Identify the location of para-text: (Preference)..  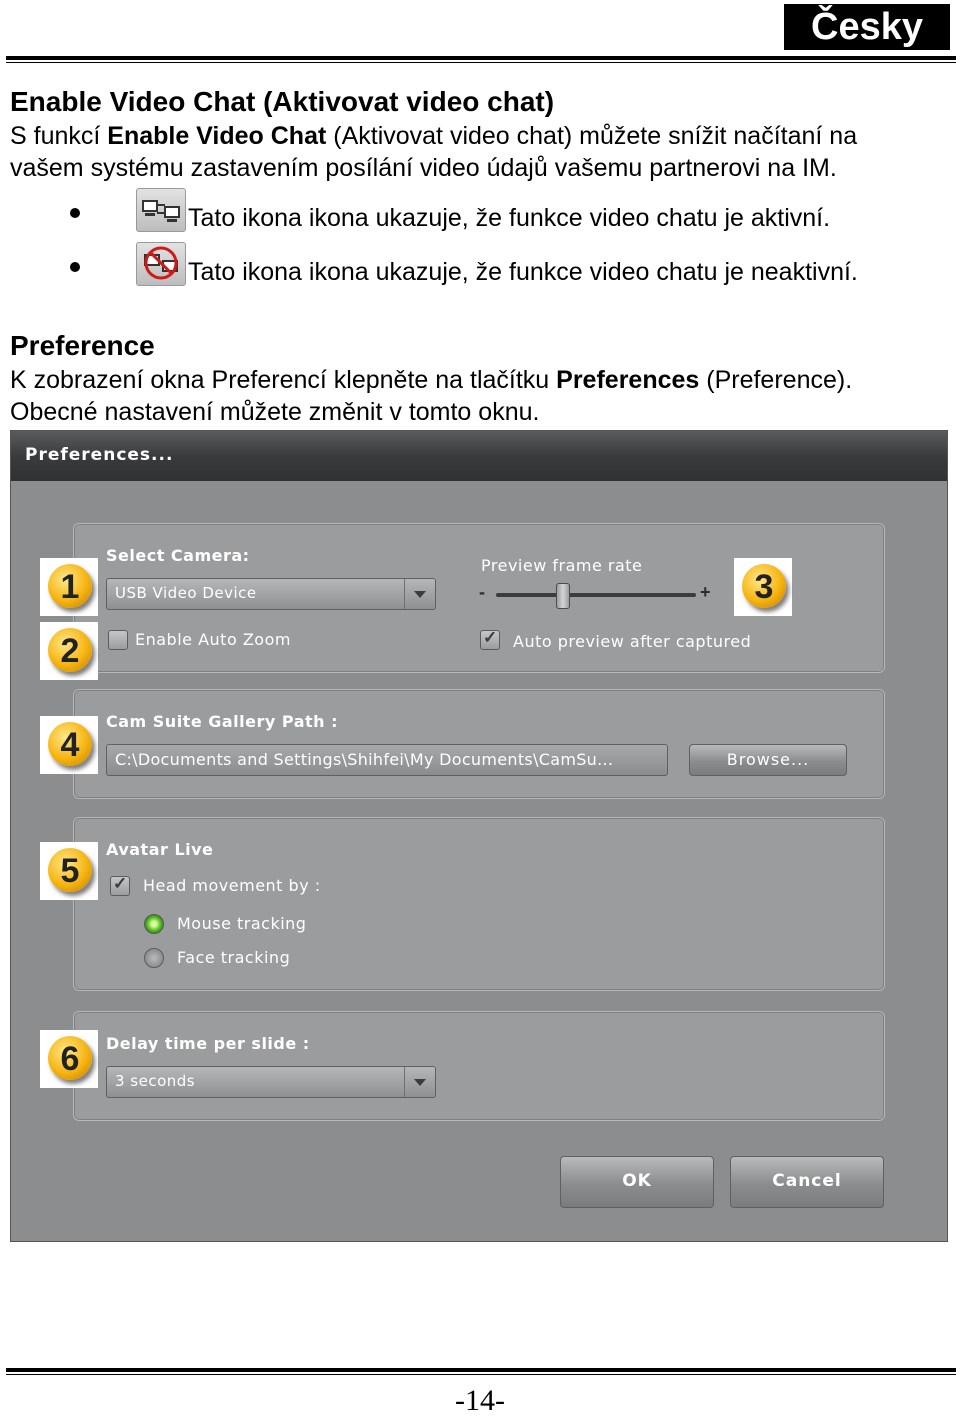
(776, 380).